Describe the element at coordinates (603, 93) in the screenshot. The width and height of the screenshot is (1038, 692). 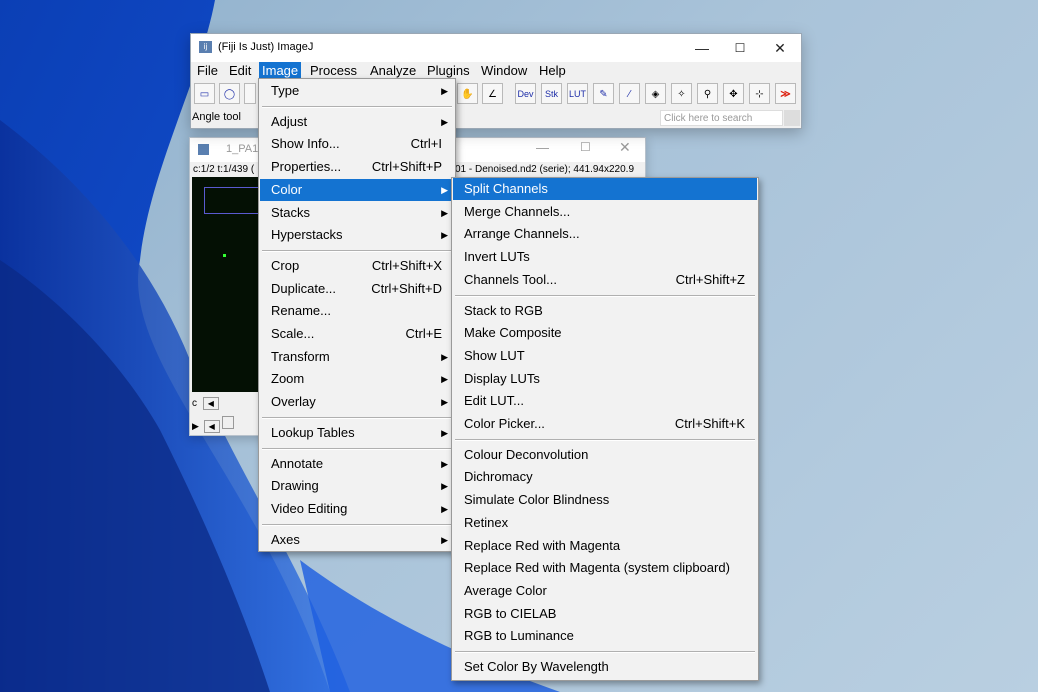
I see `pencil-tool-icon: ✎` at that location.